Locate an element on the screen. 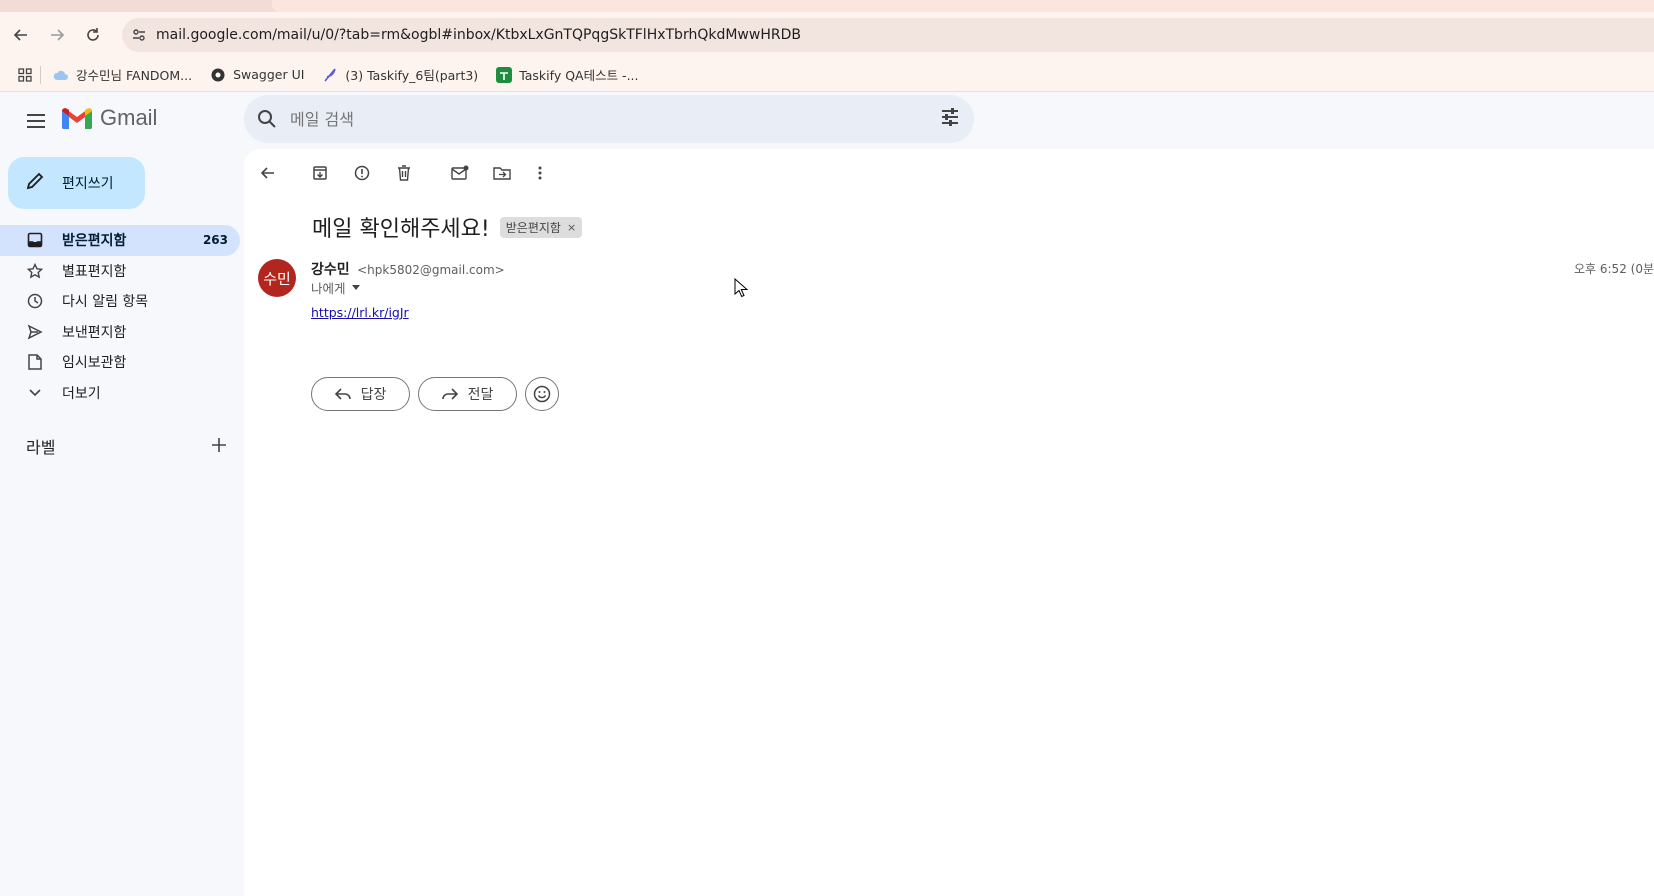 Image resolution: width=1654 pixels, height=896 pixels. avatar: 수민 is located at coordinates (277, 278).